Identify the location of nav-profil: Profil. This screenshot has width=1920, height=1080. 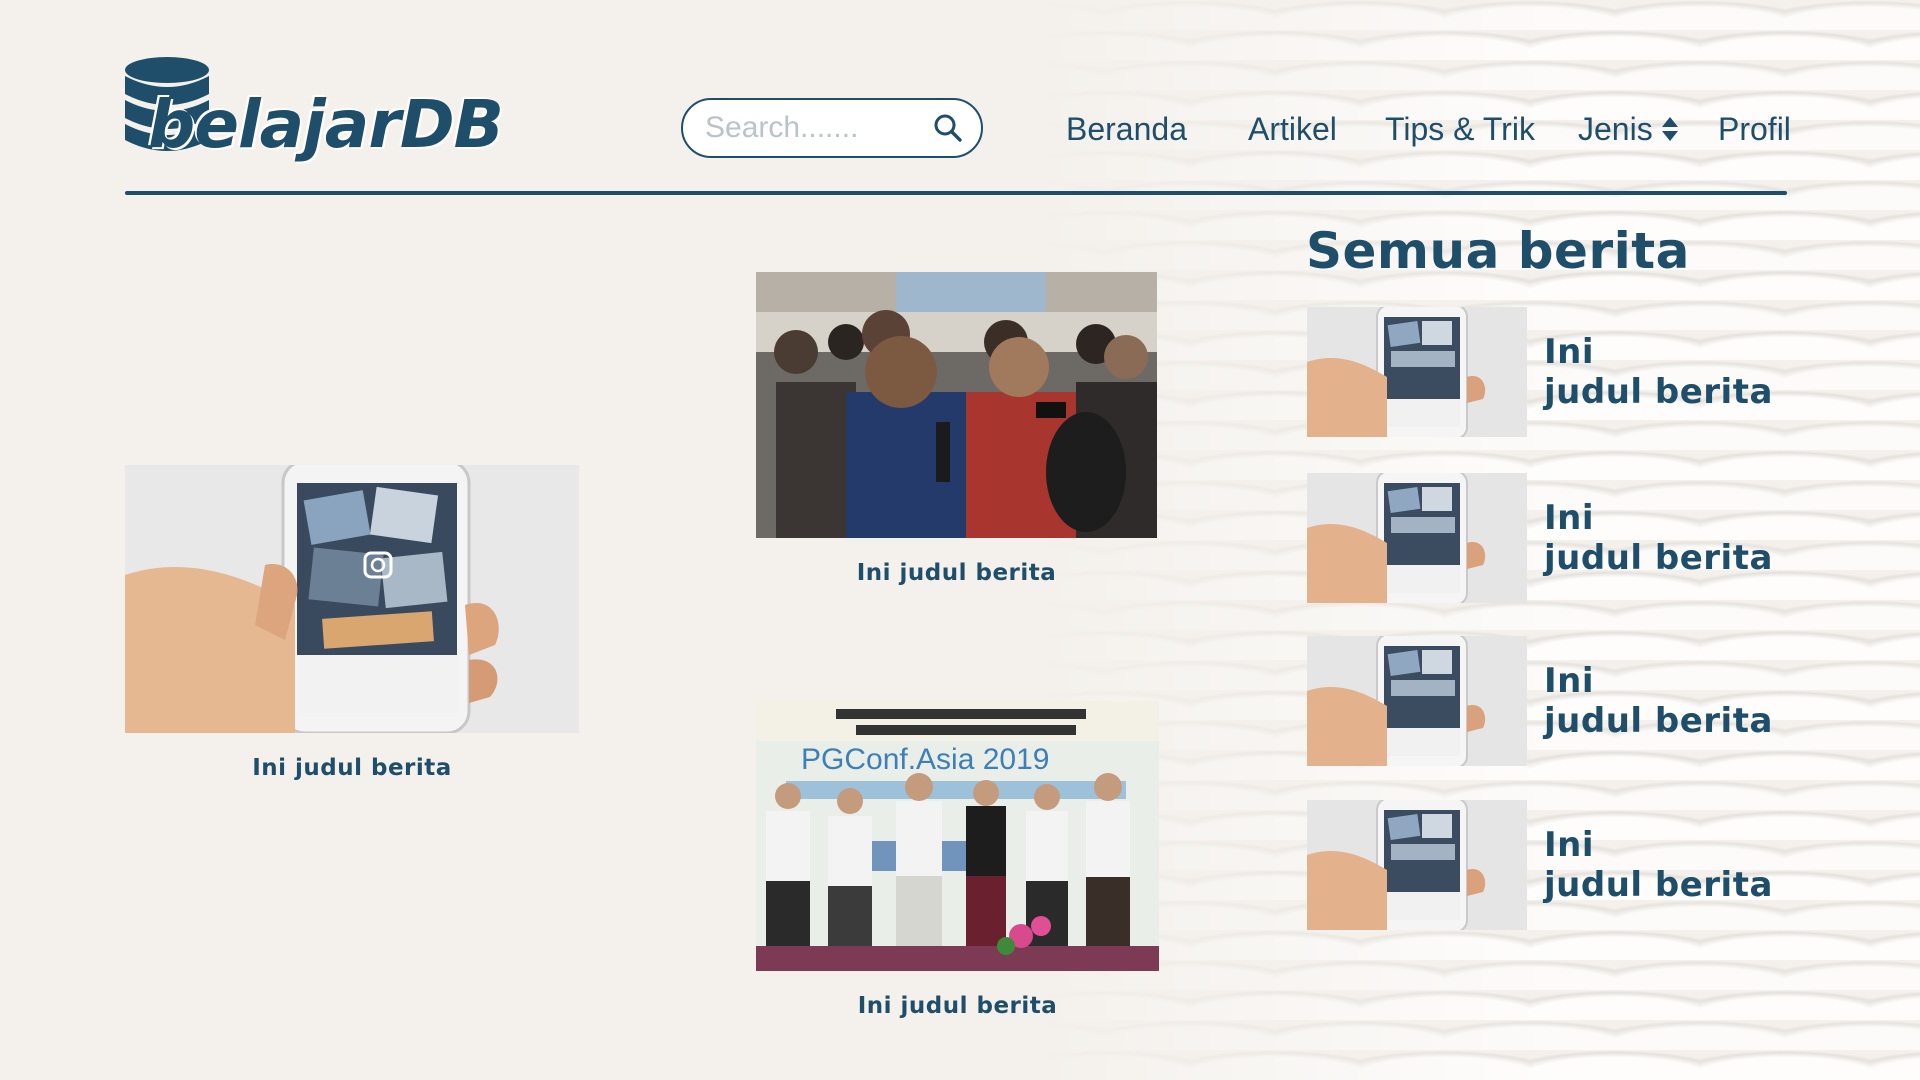
(1754, 129).